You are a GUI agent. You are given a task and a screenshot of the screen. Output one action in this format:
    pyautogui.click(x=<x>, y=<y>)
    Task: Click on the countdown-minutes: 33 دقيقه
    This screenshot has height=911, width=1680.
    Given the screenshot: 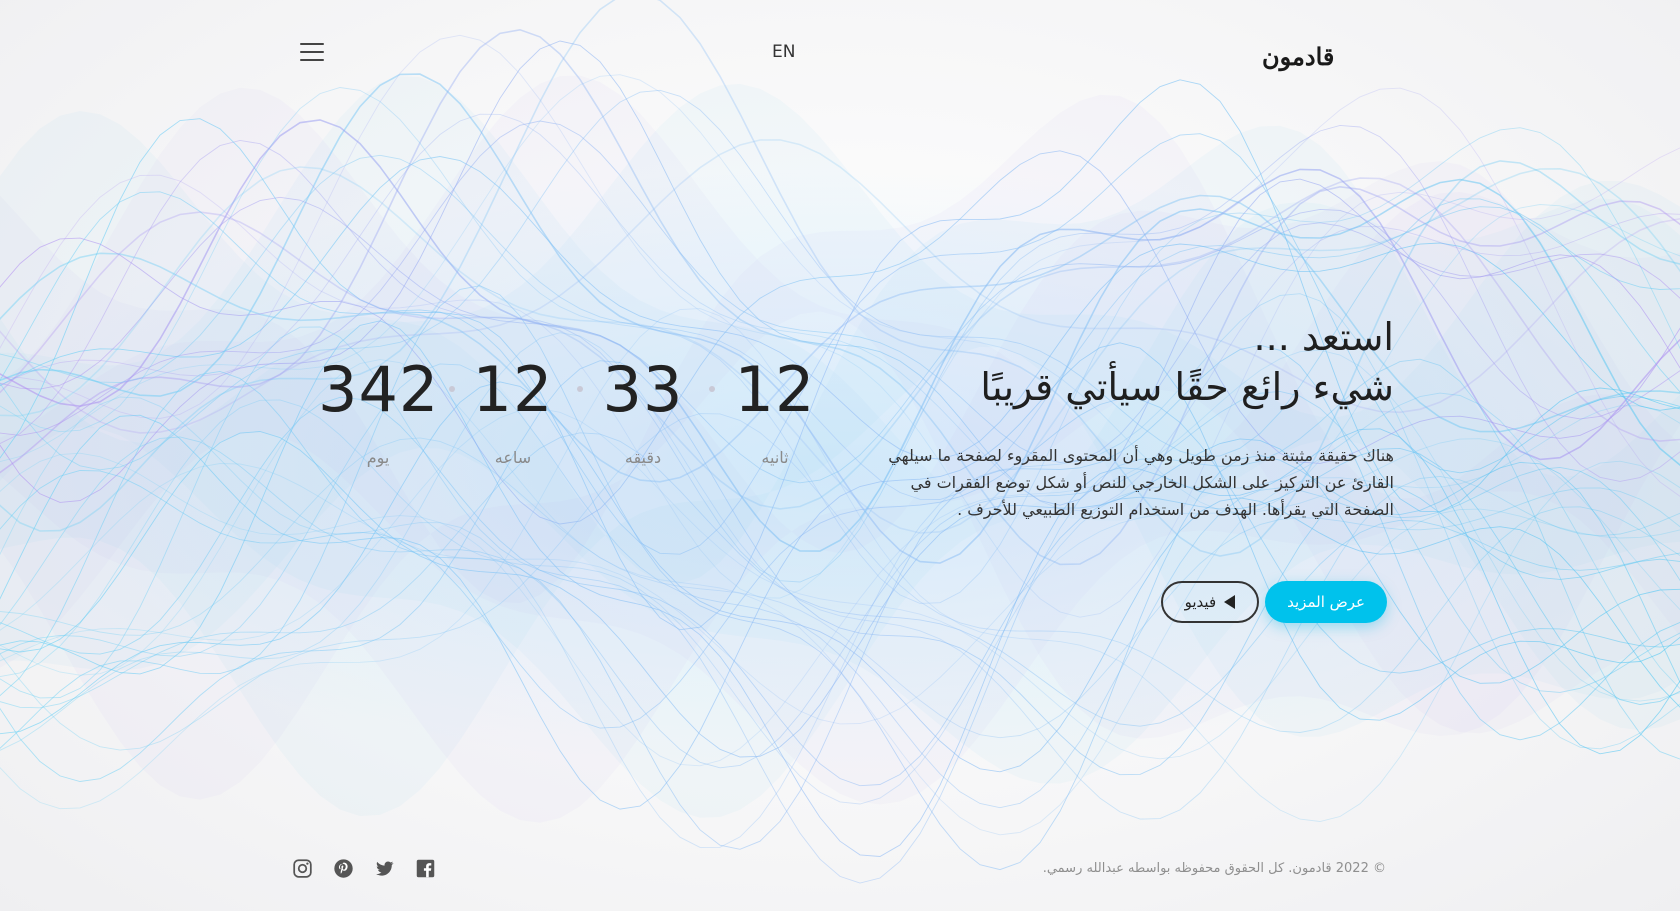 What is the action you would take?
    pyautogui.click(x=643, y=408)
    